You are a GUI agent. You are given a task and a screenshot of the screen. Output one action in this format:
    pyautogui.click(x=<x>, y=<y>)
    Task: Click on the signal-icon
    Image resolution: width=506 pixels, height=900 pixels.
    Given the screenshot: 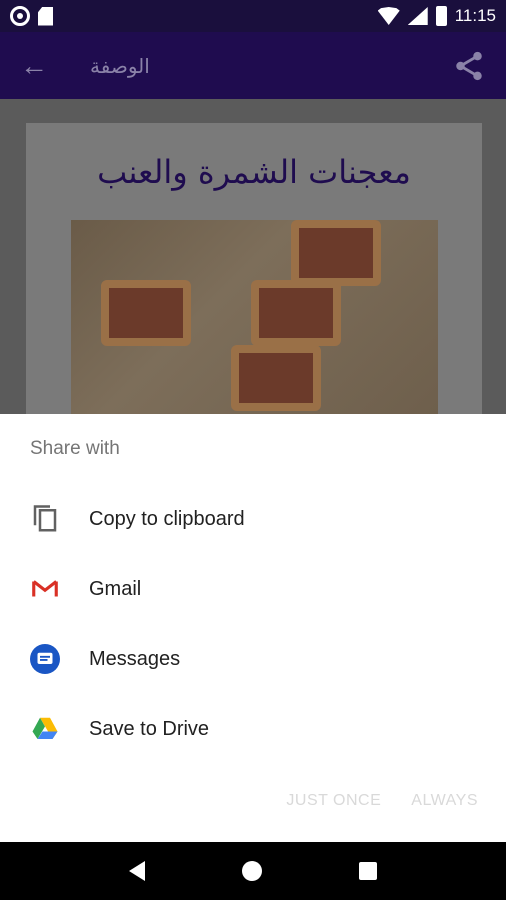 What is the action you would take?
    pyautogui.click(x=417, y=16)
    